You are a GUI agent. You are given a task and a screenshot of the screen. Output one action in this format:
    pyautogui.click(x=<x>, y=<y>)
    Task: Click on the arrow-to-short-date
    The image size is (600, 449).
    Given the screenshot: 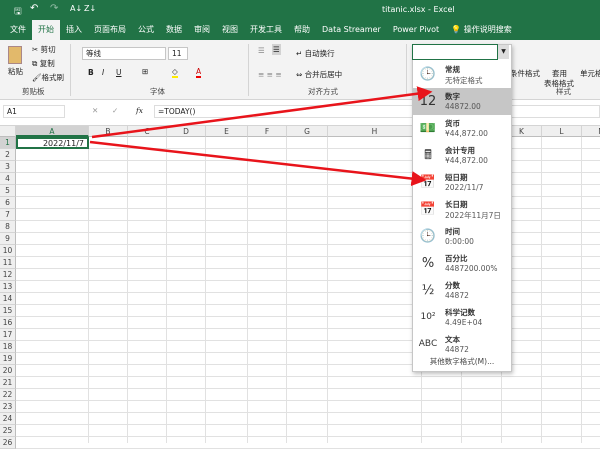 What is the action you would take?
    pyautogui.click(x=258, y=163)
    